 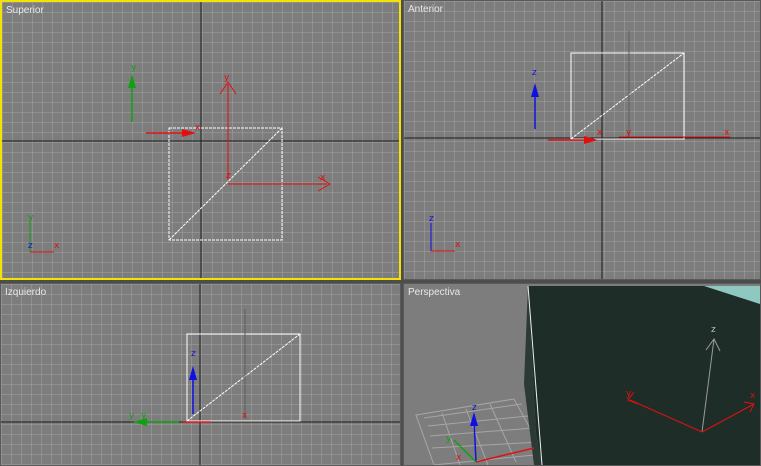 What do you see at coordinates (44, 233) in the screenshot?
I see `view-axis-tripod: y z x` at bounding box center [44, 233].